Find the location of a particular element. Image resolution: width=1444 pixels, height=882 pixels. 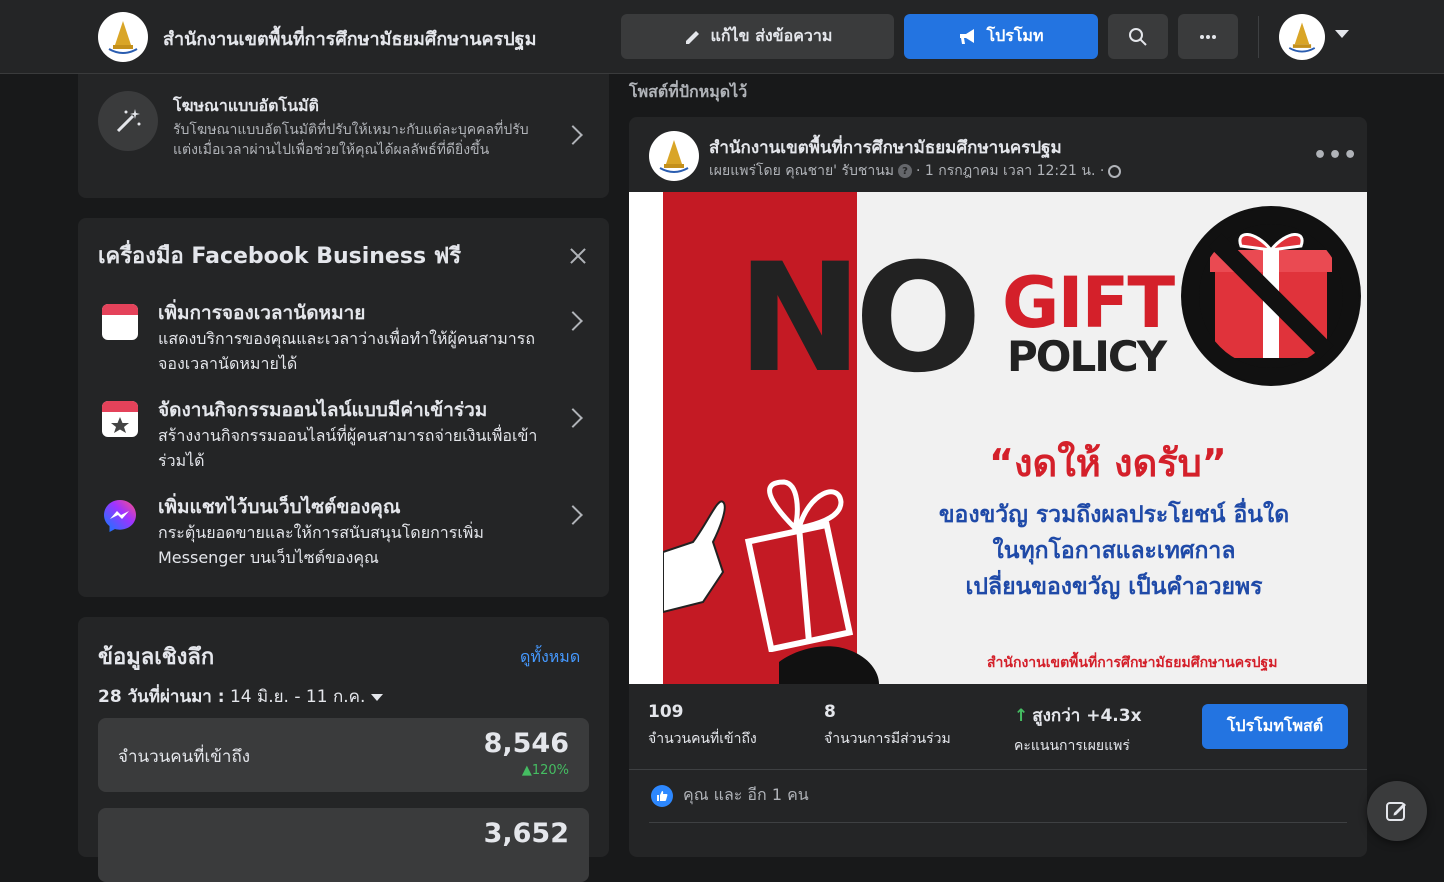

promote-button: โปรโมท is located at coordinates (1001, 36).